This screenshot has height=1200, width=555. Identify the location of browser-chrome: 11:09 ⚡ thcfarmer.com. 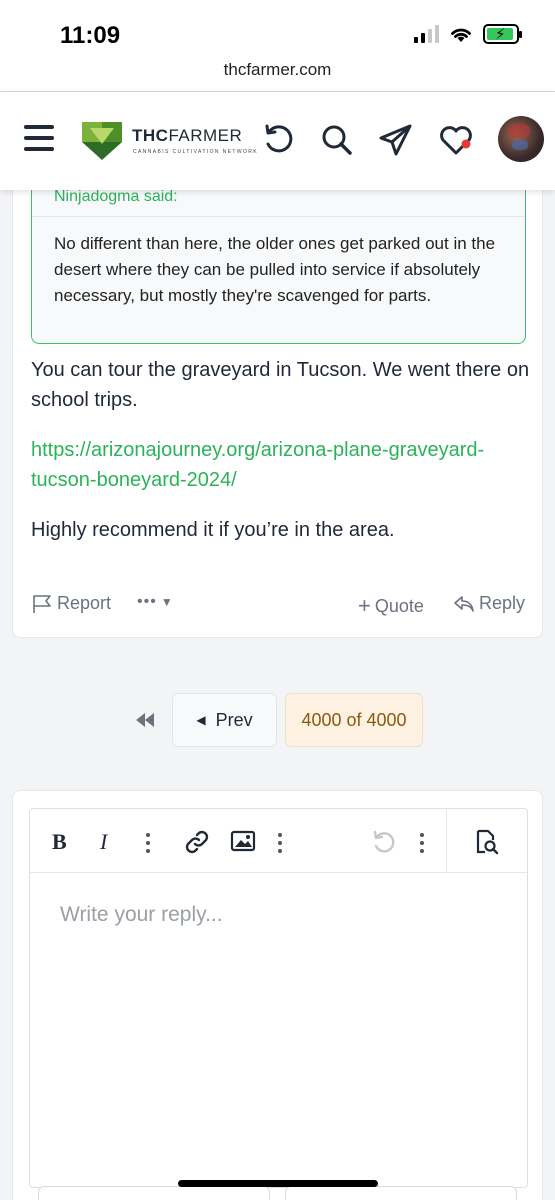
(277, 46).